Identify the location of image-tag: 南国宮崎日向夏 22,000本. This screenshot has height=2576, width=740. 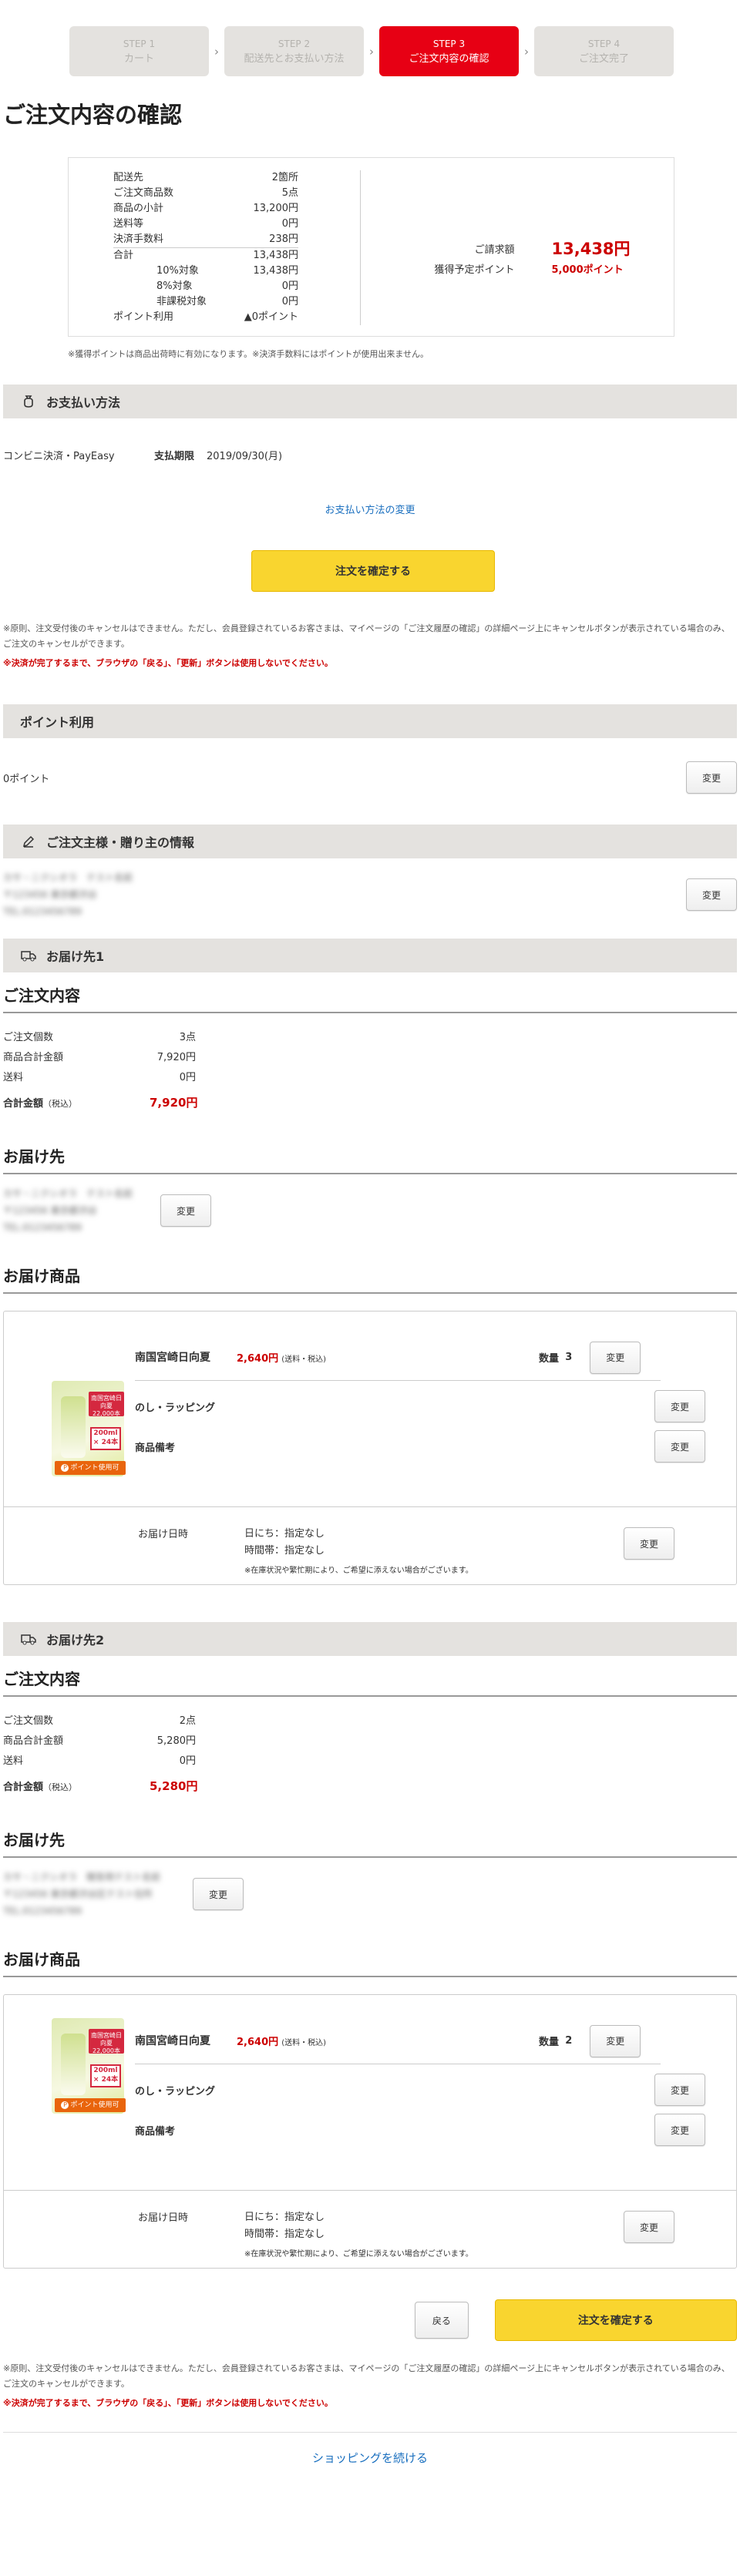
(106, 1404).